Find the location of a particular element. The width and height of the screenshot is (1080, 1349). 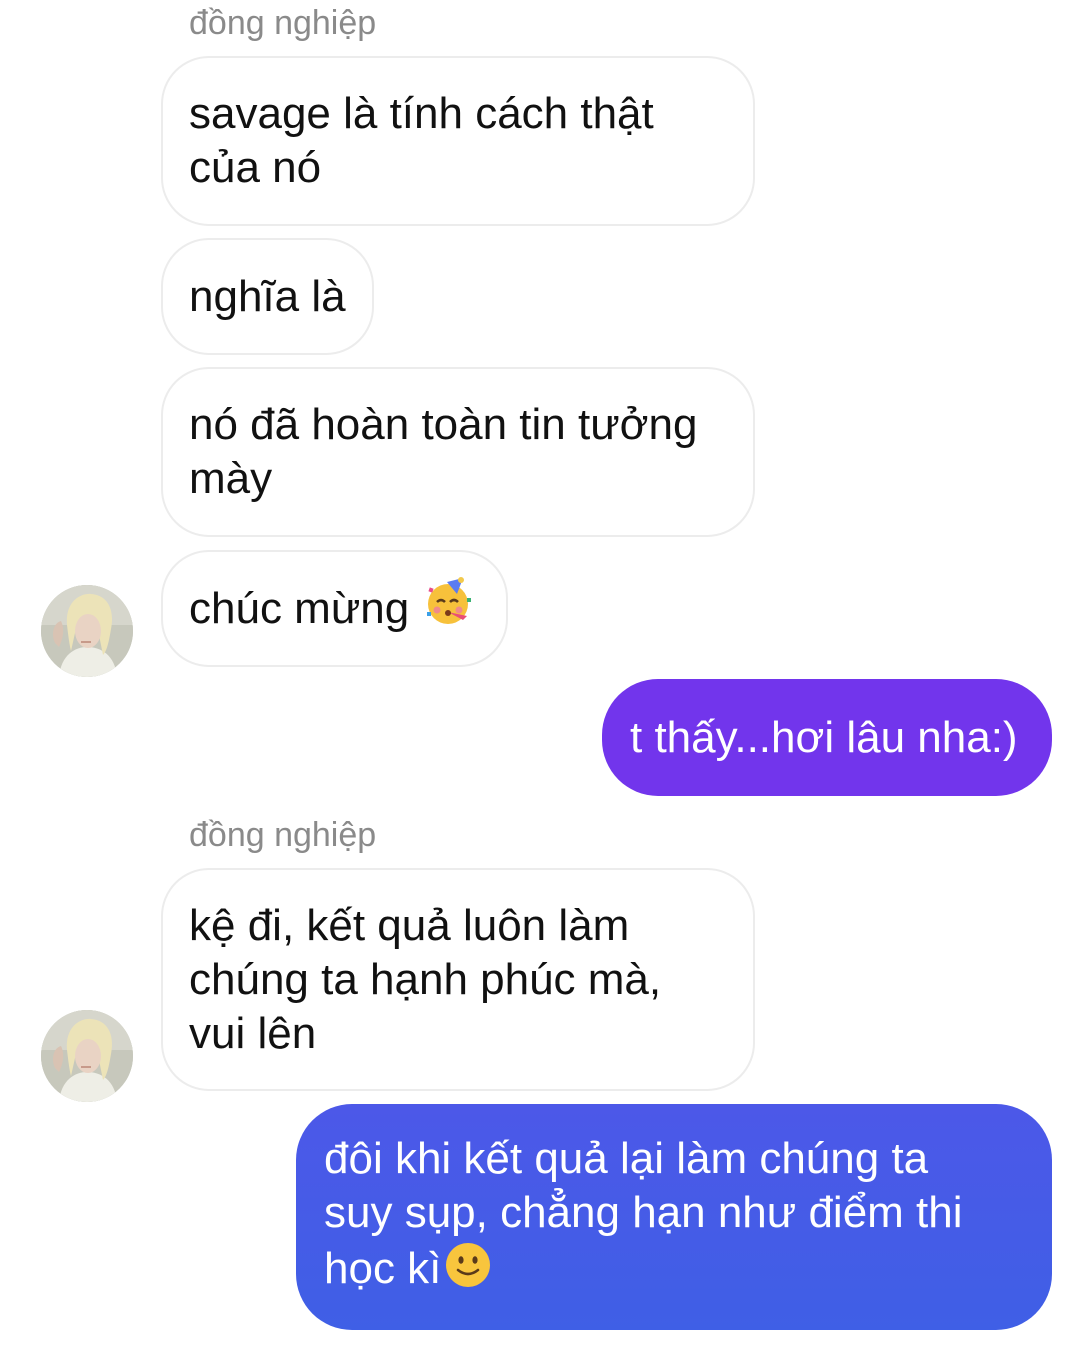

message-text: chúc mừng is located at coordinates (299, 608).